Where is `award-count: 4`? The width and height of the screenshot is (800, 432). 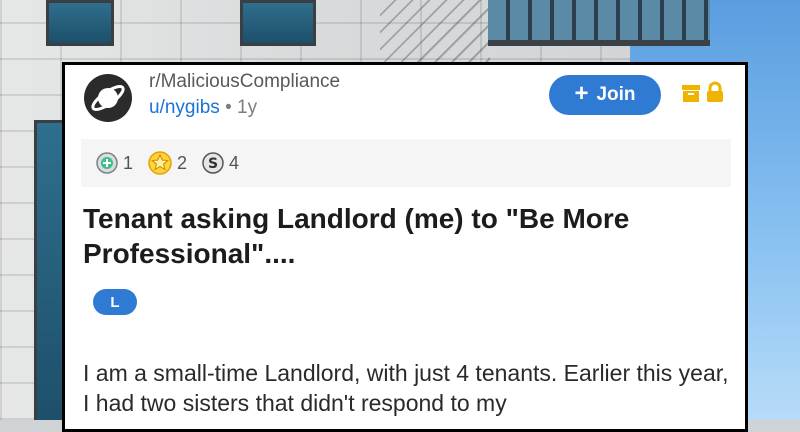 award-count: 4 is located at coordinates (234, 162).